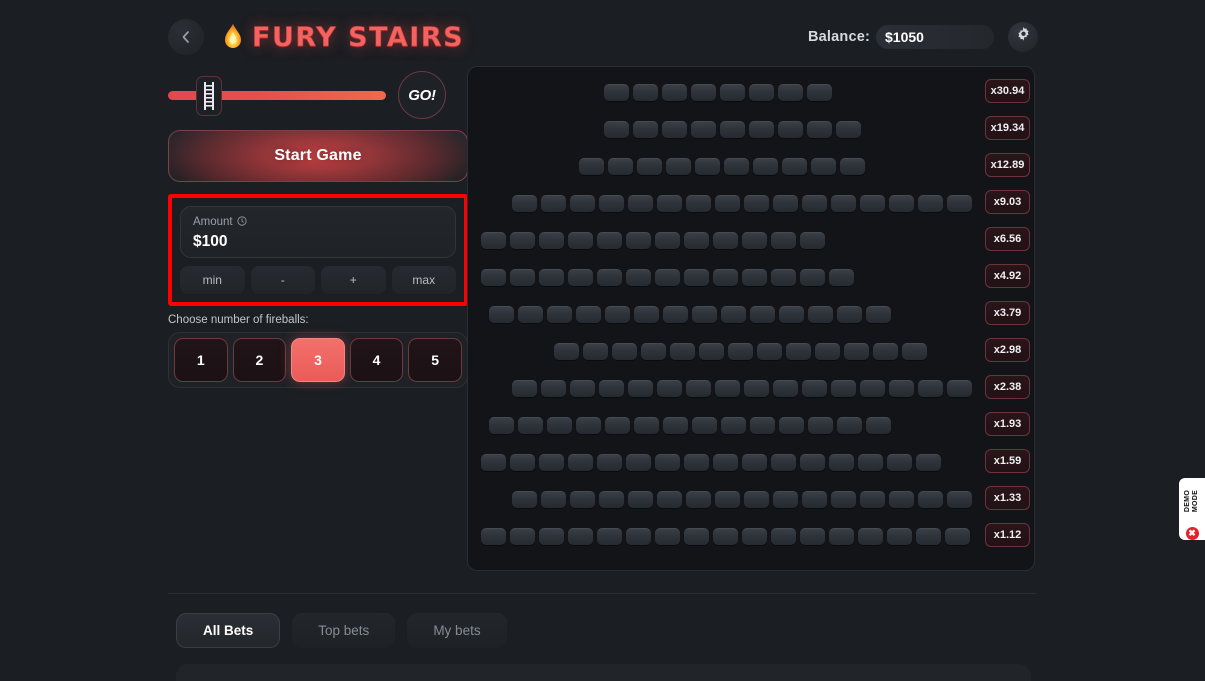  What do you see at coordinates (422, 95) in the screenshot?
I see `go-button: GO!` at bounding box center [422, 95].